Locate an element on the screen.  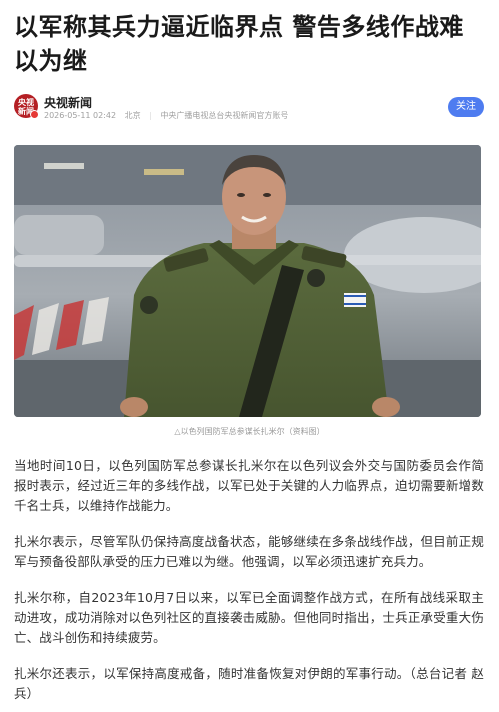
article-title: 以军称其兵力逼近临界点 警告多线作战难以为继 is located at coordinates (239, 44).